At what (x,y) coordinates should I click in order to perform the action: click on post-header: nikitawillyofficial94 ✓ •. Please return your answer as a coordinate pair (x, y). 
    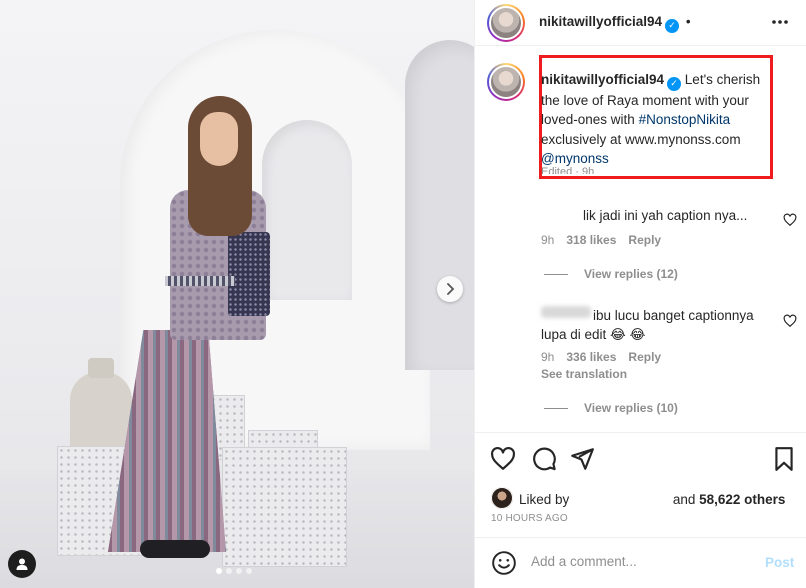
    Looking at the image, I should click on (640, 23).